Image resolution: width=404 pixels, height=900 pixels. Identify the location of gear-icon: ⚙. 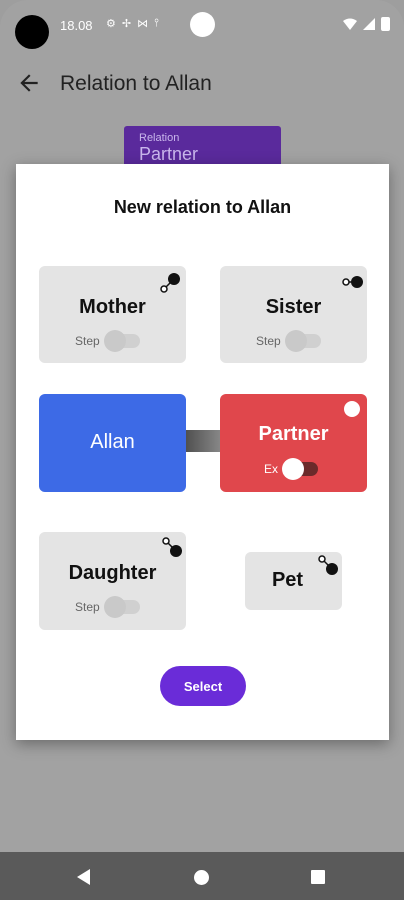
(111, 24).